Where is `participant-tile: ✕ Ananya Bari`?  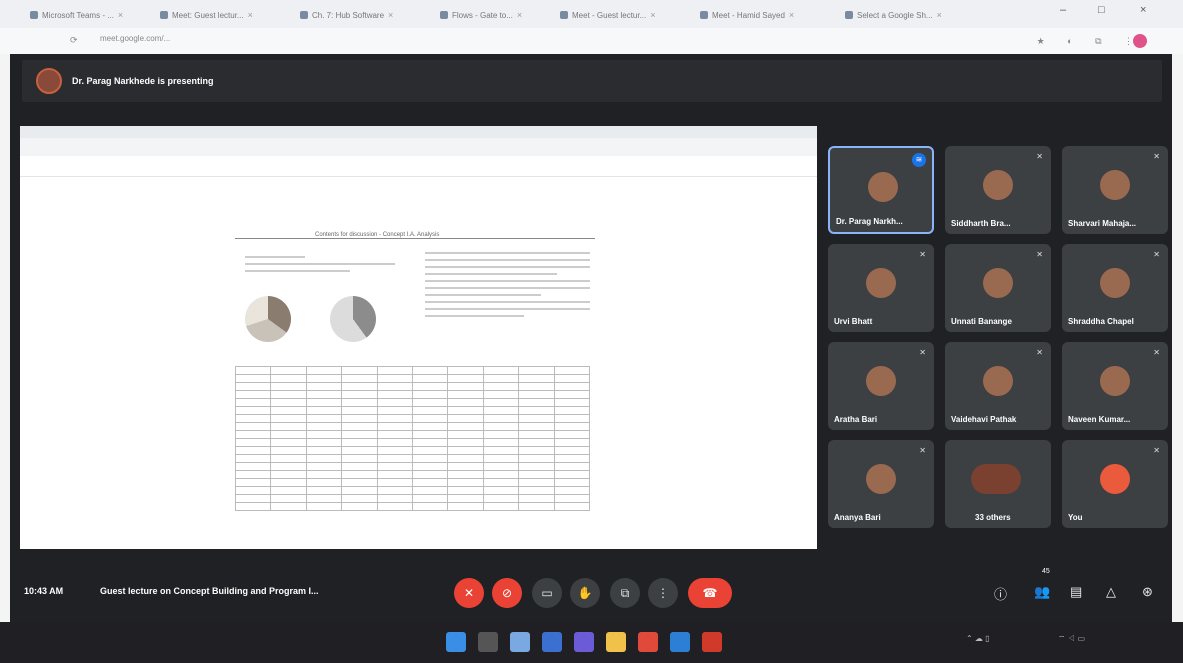 participant-tile: ✕ Ananya Bari is located at coordinates (881, 484).